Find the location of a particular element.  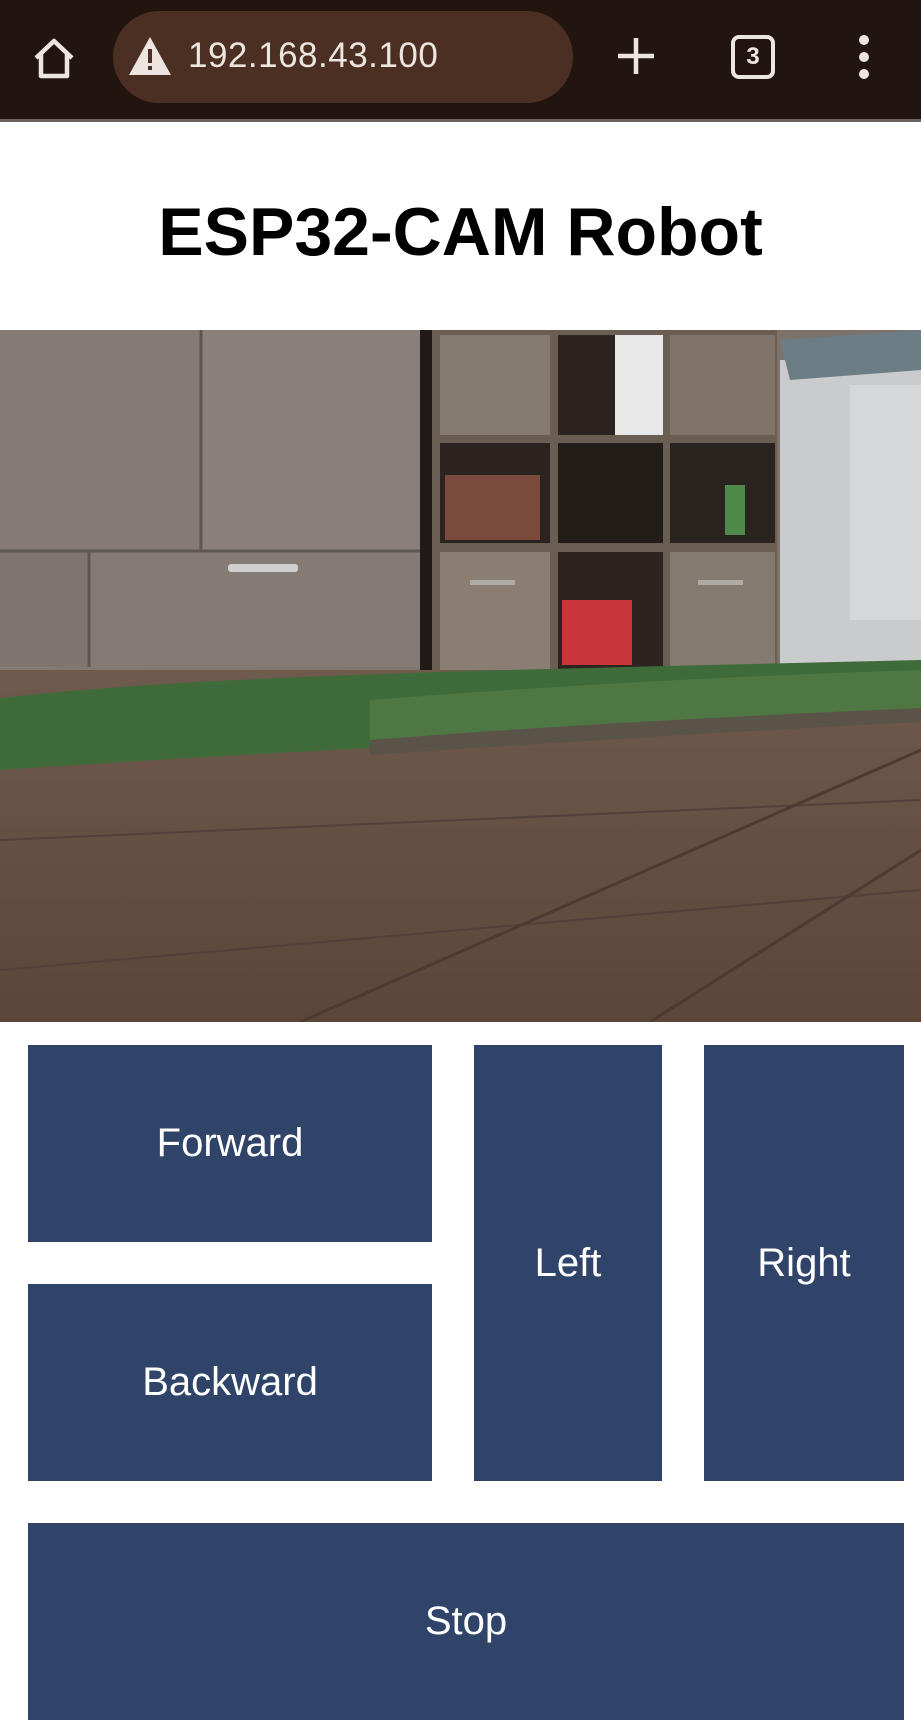

page-title: ESP32-CAM Robot is located at coordinates (460, 232).